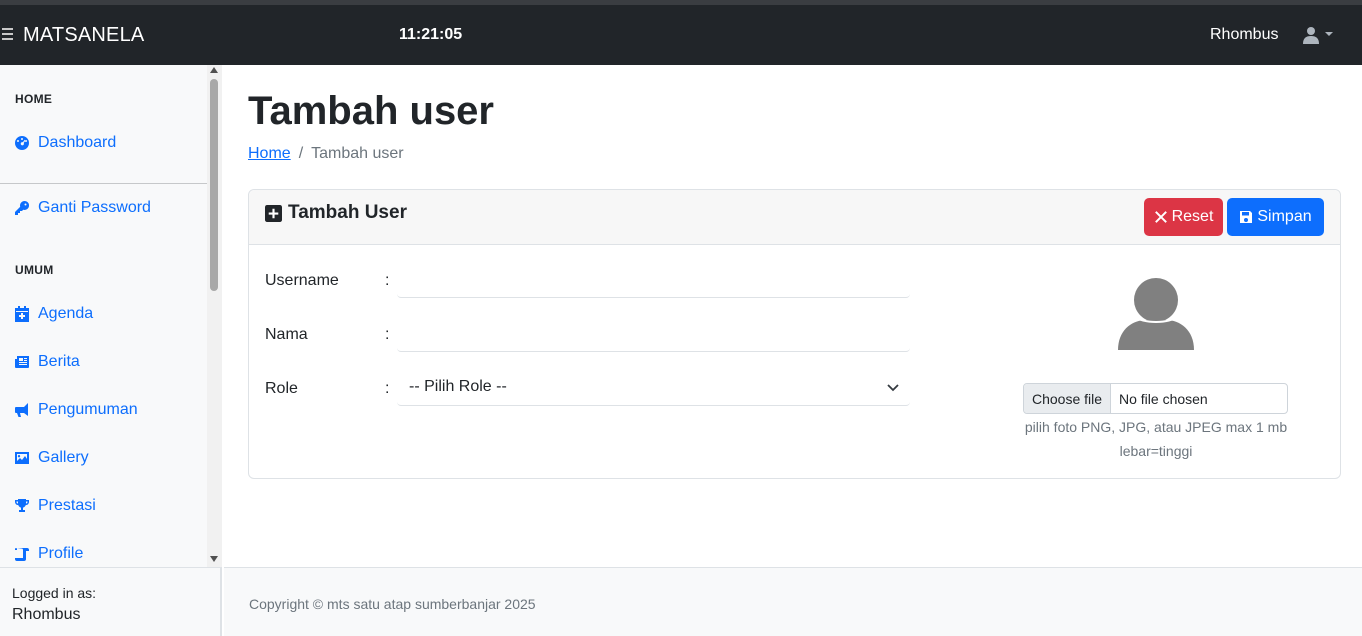 This screenshot has width=1362, height=636. Describe the element at coordinates (1244, 34) in the screenshot. I see `navbar-username: Rhombus` at that location.